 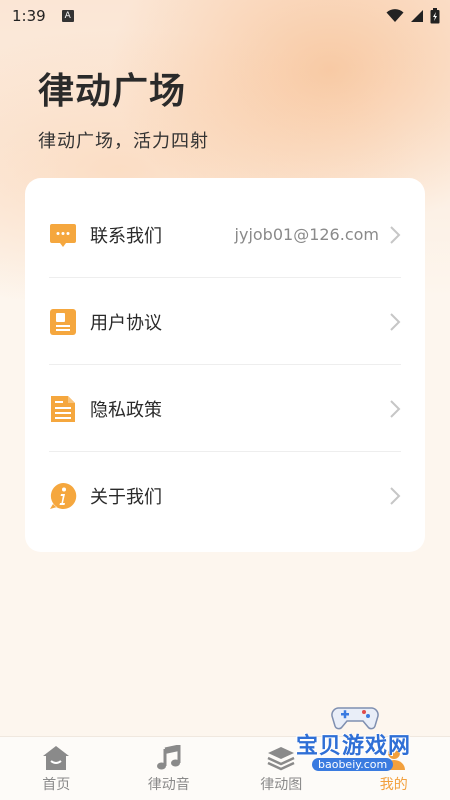 I want to click on page-subtitle: 律动广场，活力四射, so click(x=123, y=141).